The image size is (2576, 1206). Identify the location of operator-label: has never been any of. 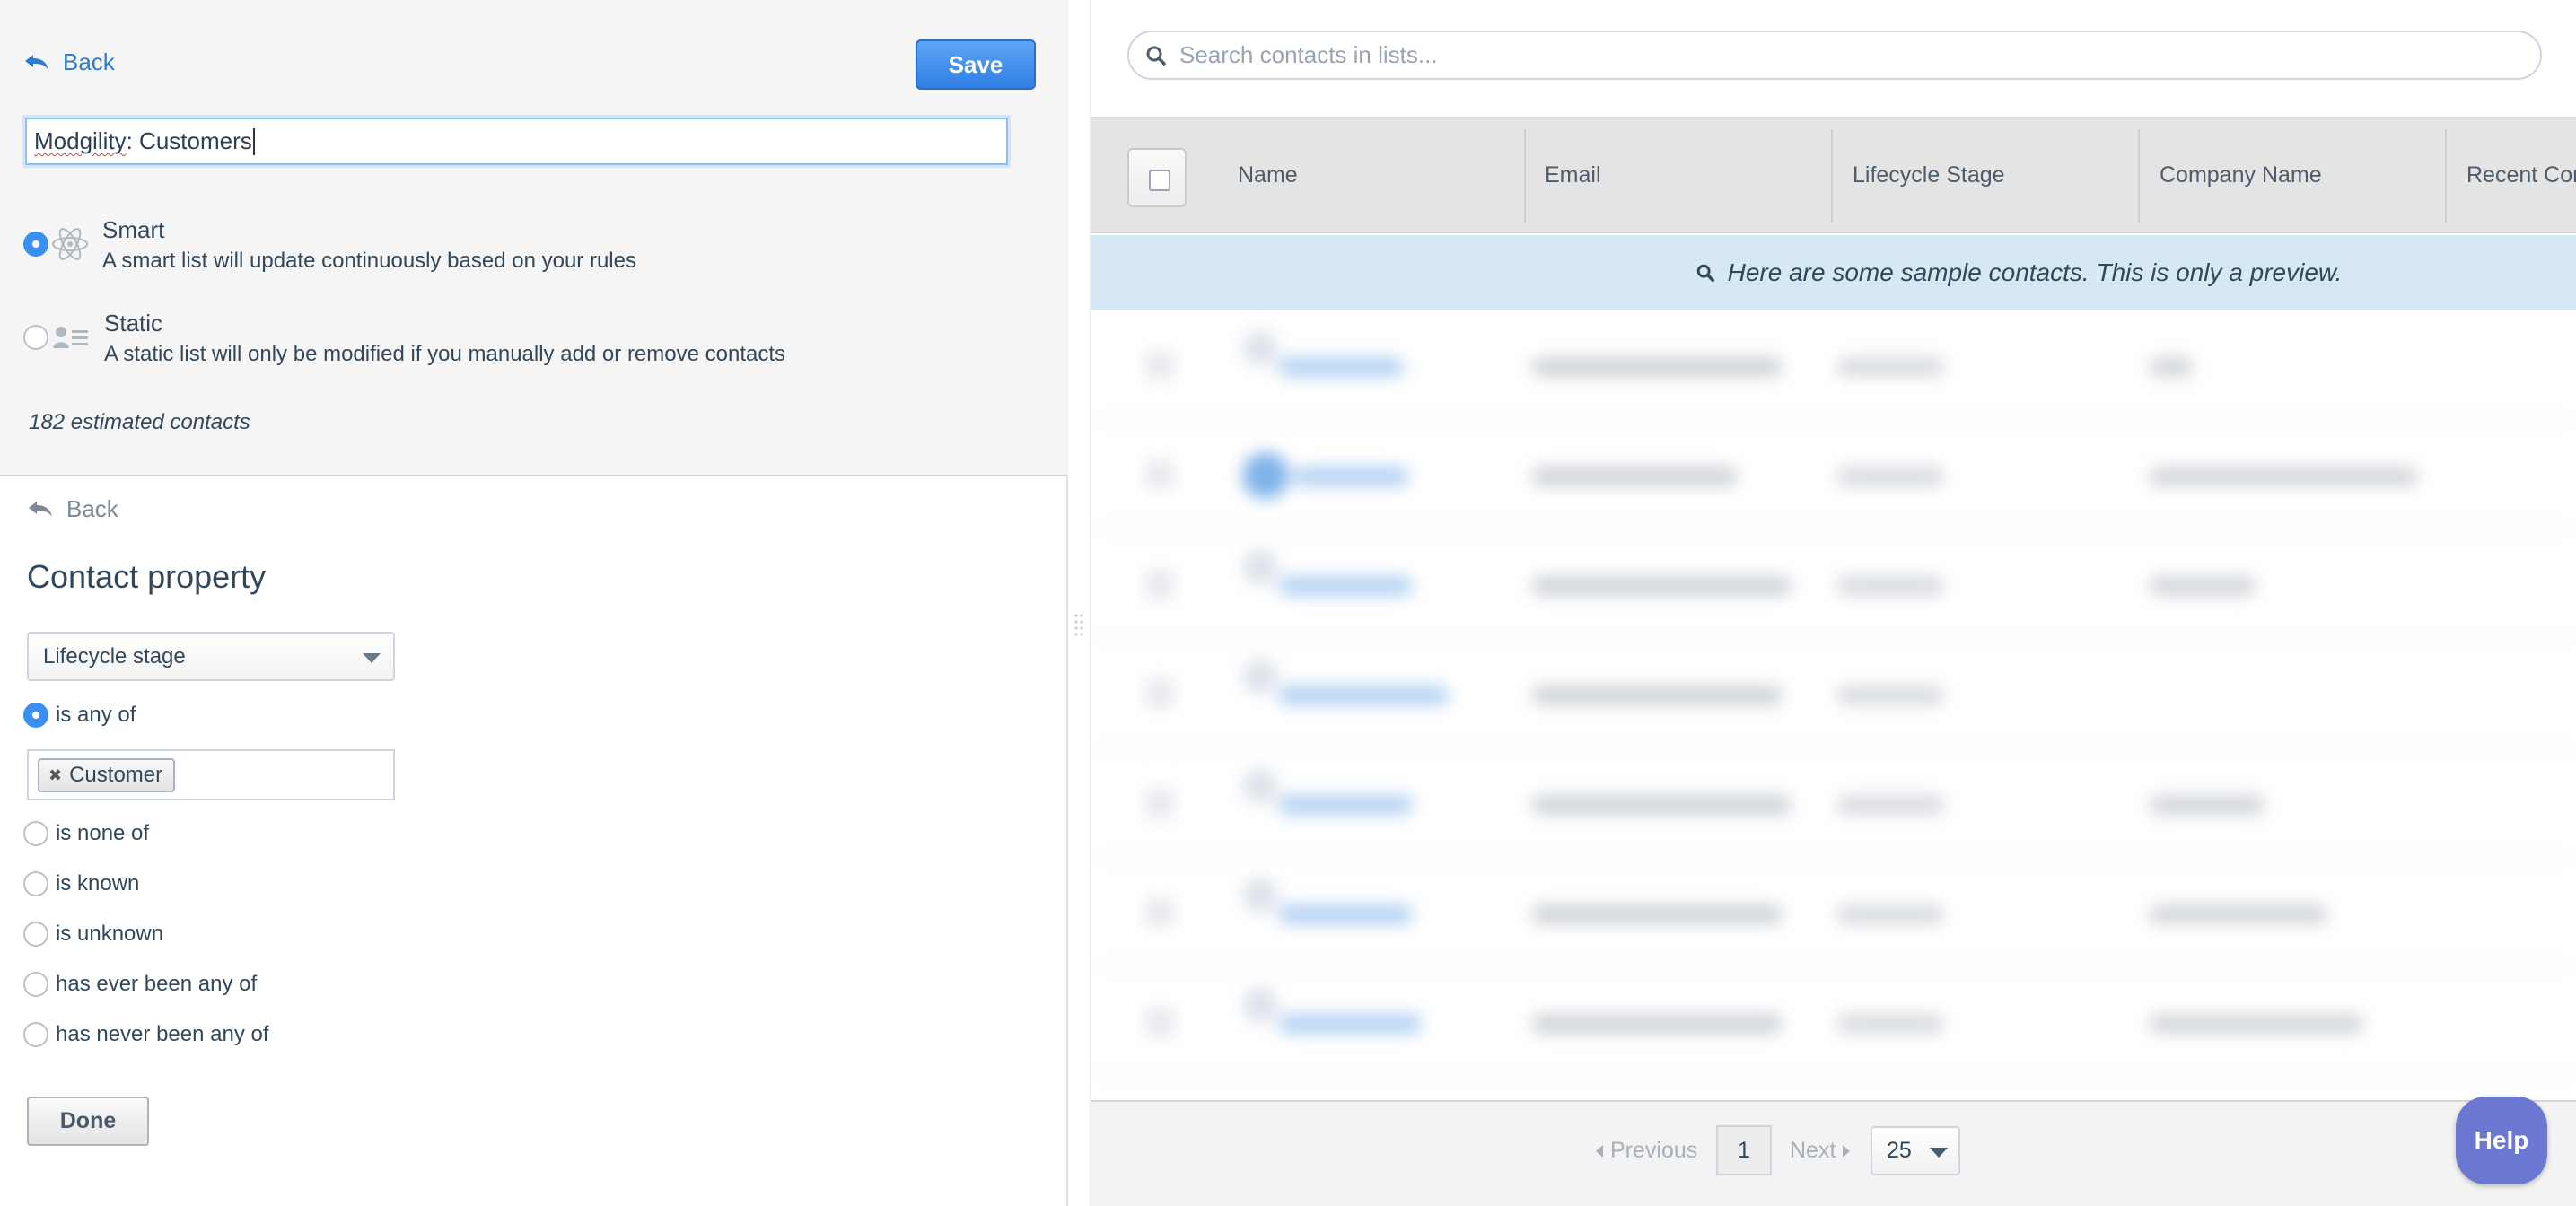
(162, 1034).